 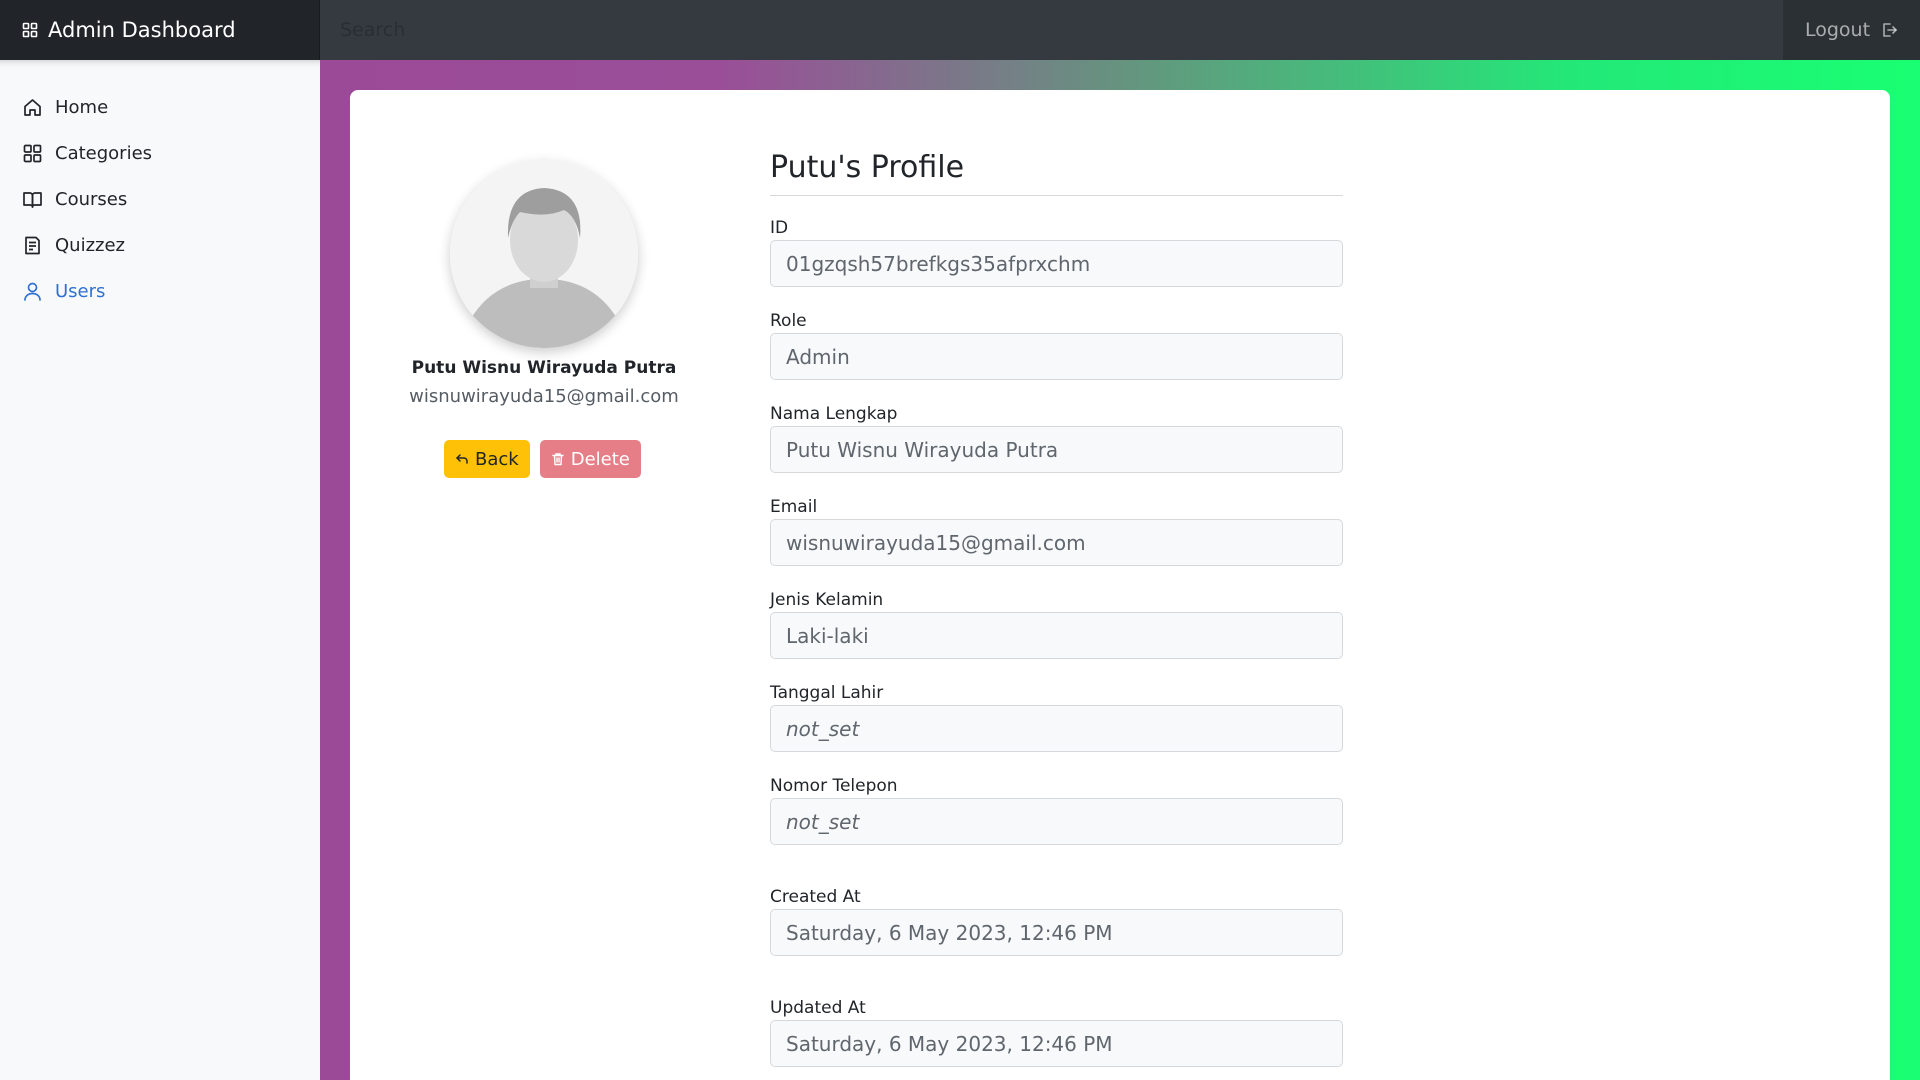 I want to click on back-button: Back, so click(x=487, y=459).